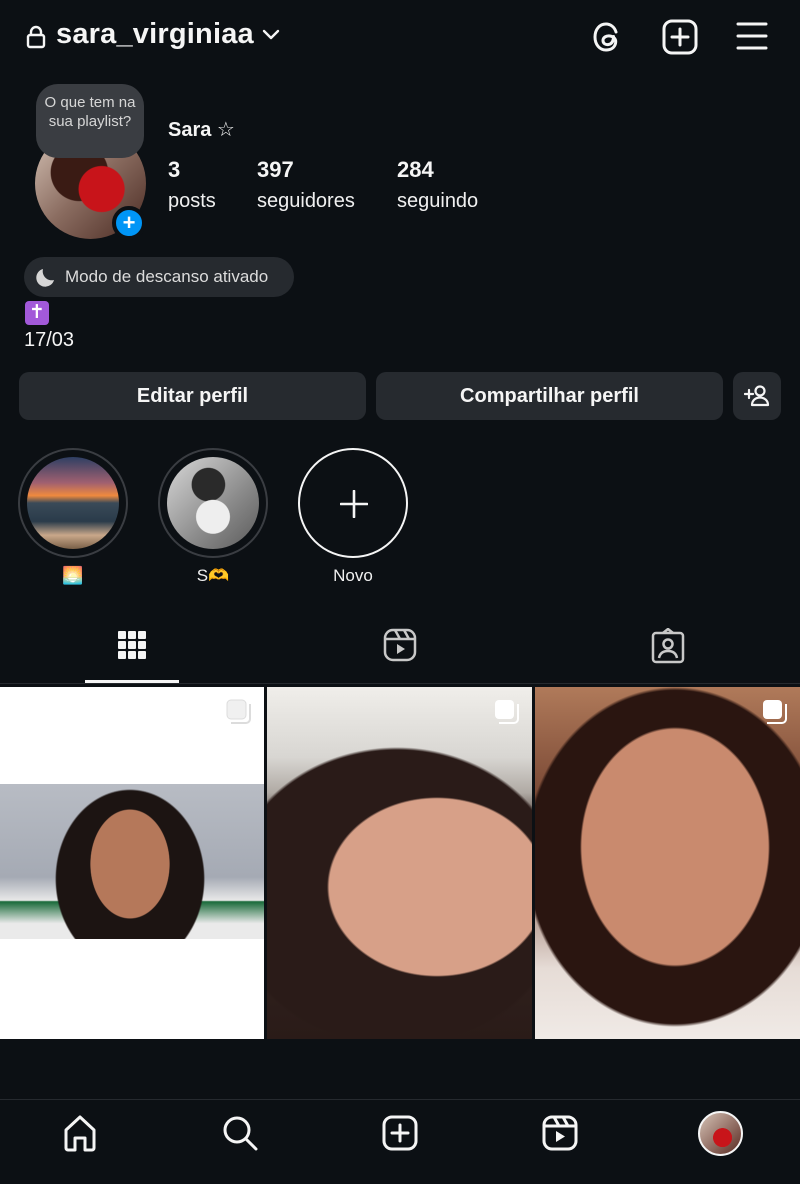 This screenshot has width=800, height=1184. I want to click on following-label: seguindo, so click(438, 201).